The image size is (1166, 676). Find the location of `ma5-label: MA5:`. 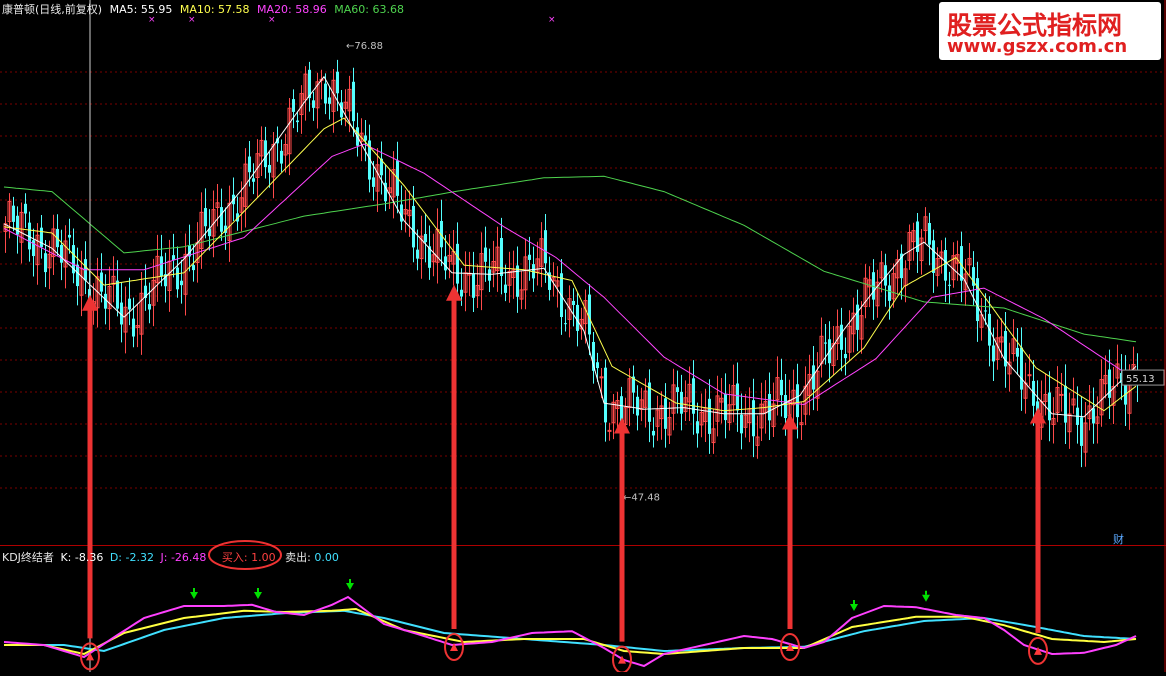

ma5-label: MA5: is located at coordinates (123, 9).